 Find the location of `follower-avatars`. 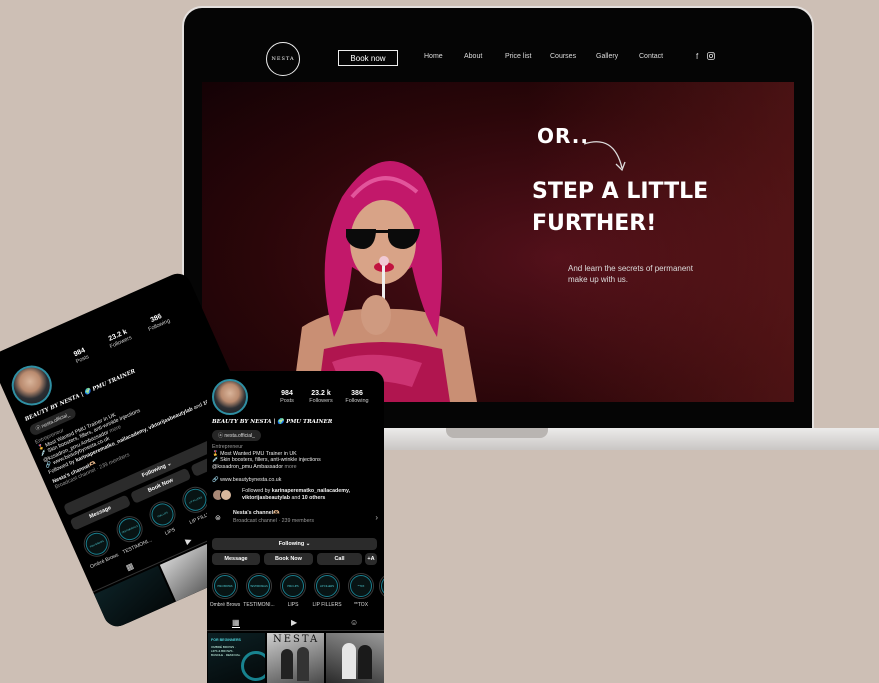

follower-avatars is located at coordinates (223, 495).